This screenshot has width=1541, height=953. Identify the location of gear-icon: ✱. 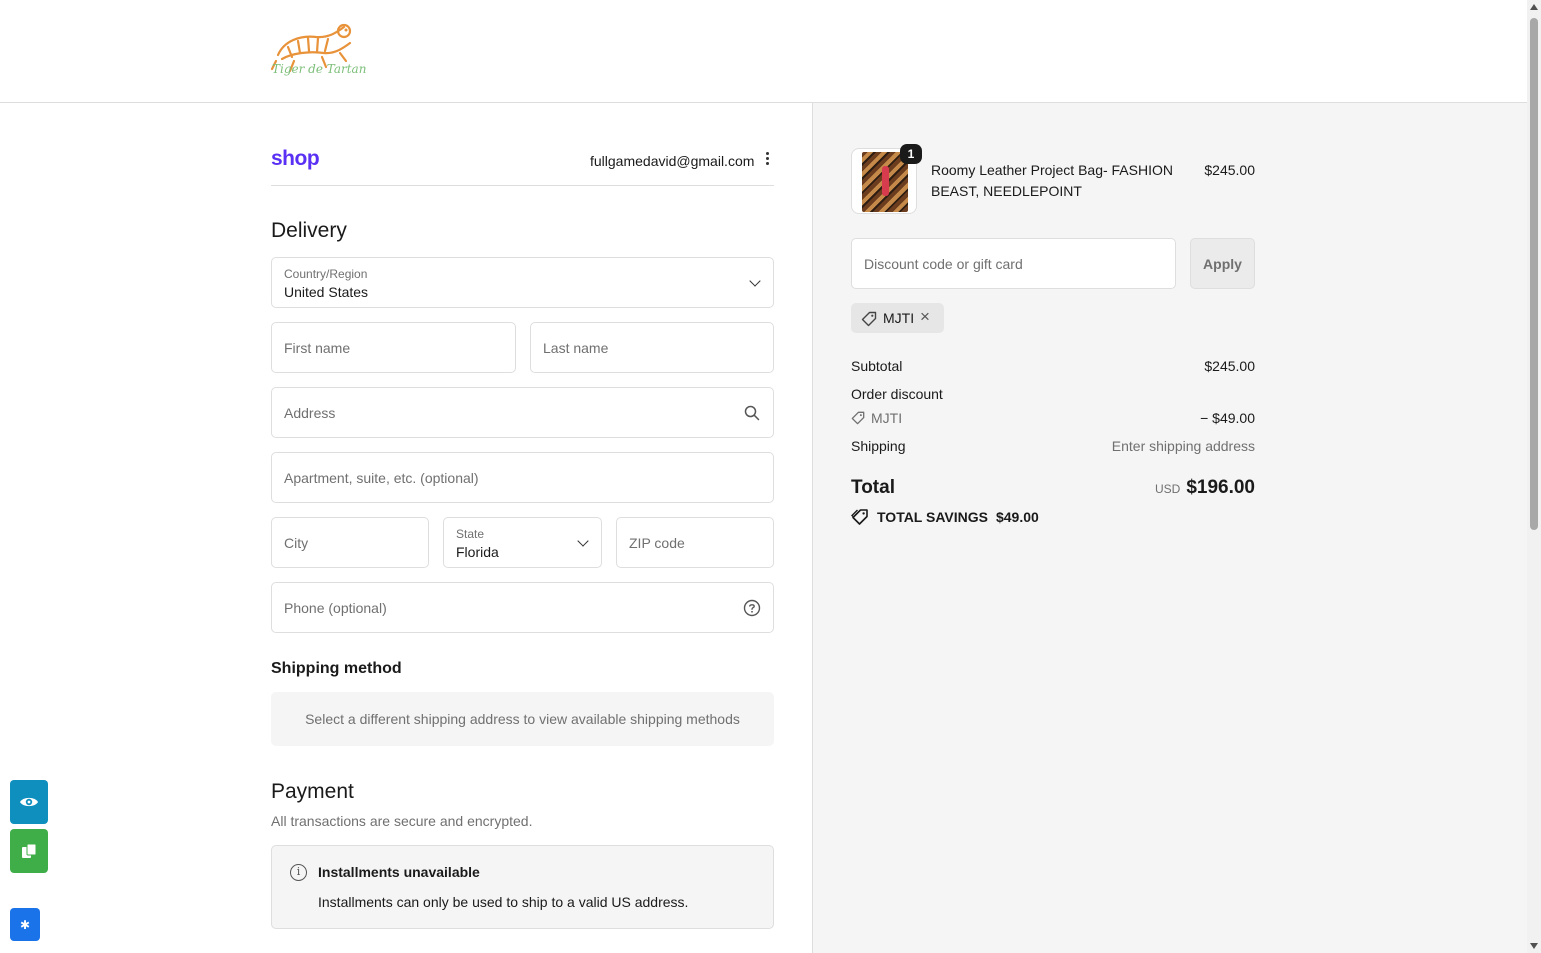
(25, 924).